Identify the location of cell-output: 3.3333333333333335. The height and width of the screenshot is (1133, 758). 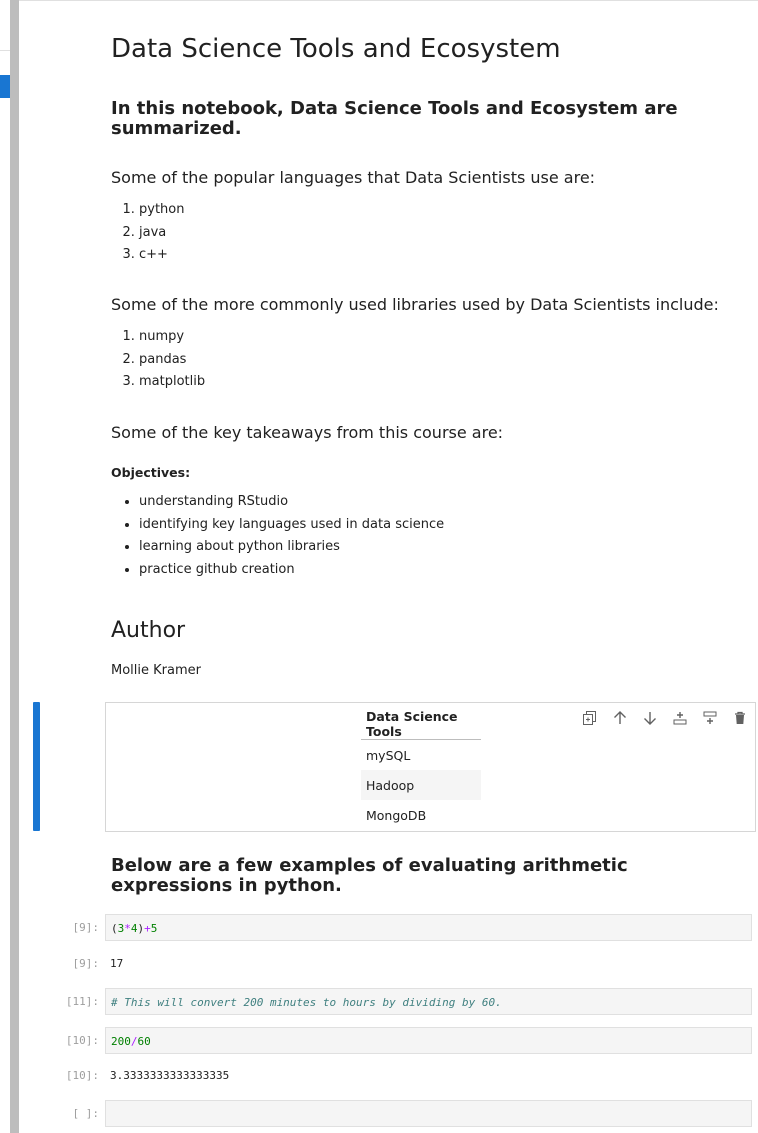
(170, 1075).